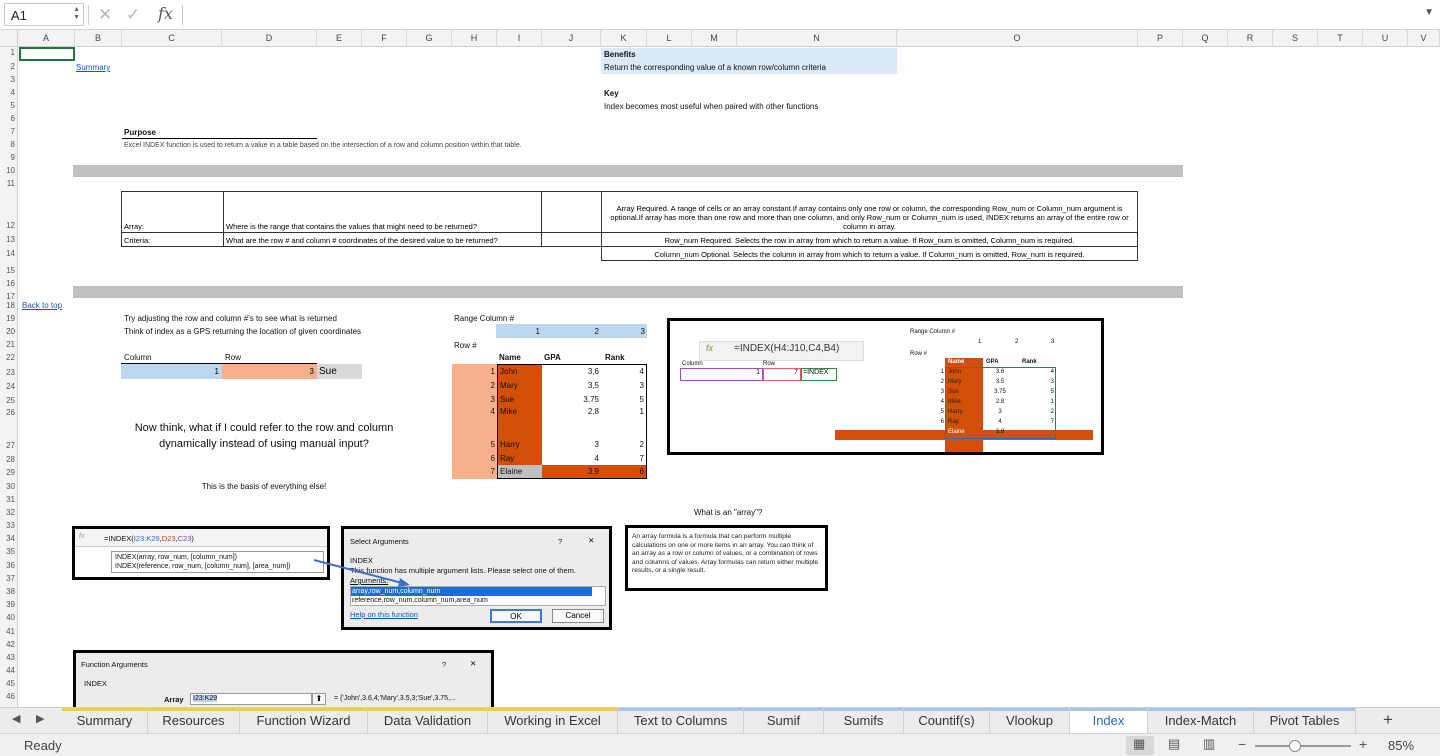 The height and width of the screenshot is (756, 1440). Describe the element at coordinates (40, 718) in the screenshot. I see `tab-scroll-right-icon: ▶` at that location.